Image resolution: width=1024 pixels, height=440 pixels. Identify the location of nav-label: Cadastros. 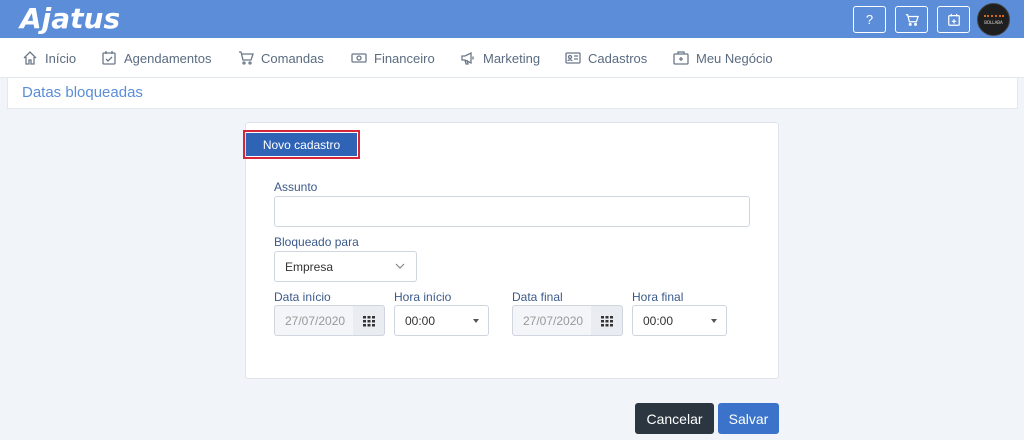
(618, 58).